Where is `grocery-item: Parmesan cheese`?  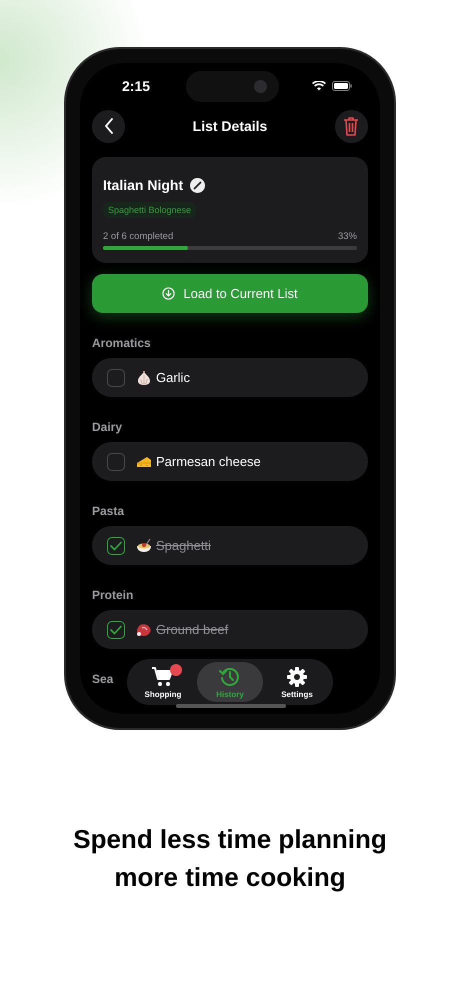 grocery-item: Parmesan cheese is located at coordinates (230, 461).